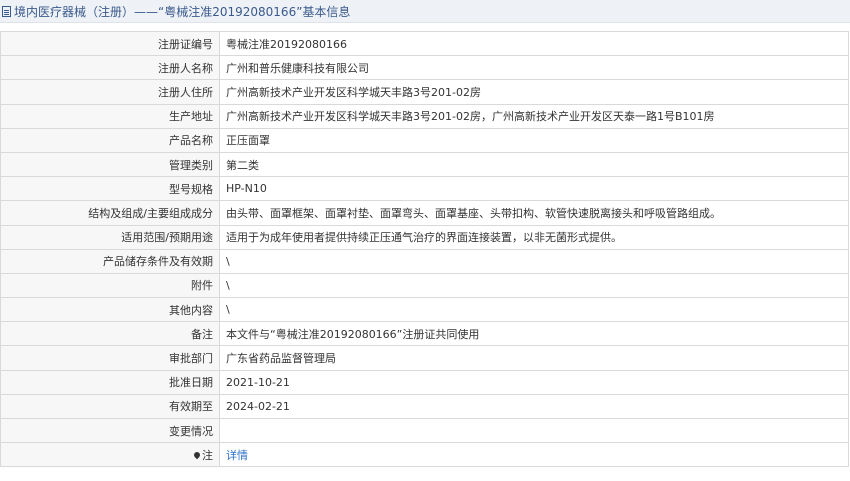 The image size is (850, 481). Describe the element at coordinates (207, 455) in the screenshot. I see `note-label: 注` at that location.